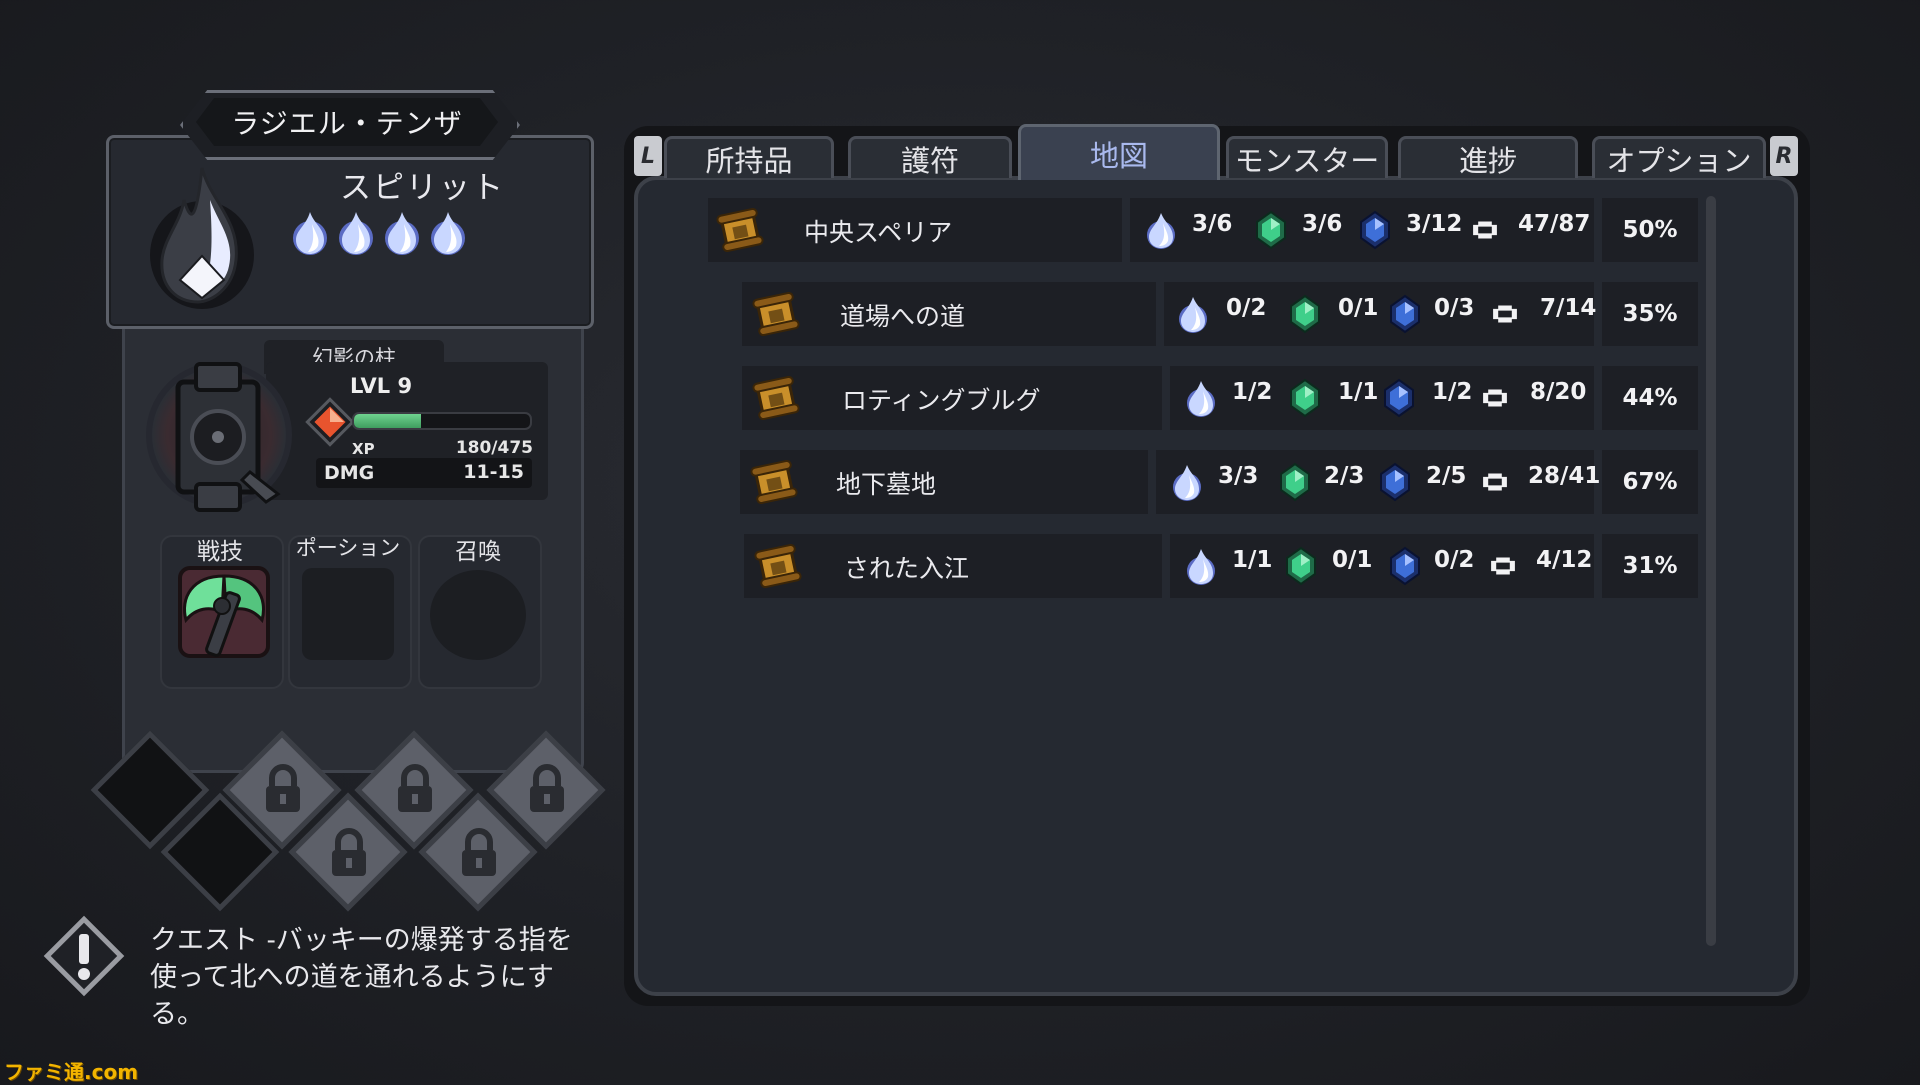  Describe the element at coordinates (1238, 476) in the screenshot. I see `spirit-count: 3/3` at that location.